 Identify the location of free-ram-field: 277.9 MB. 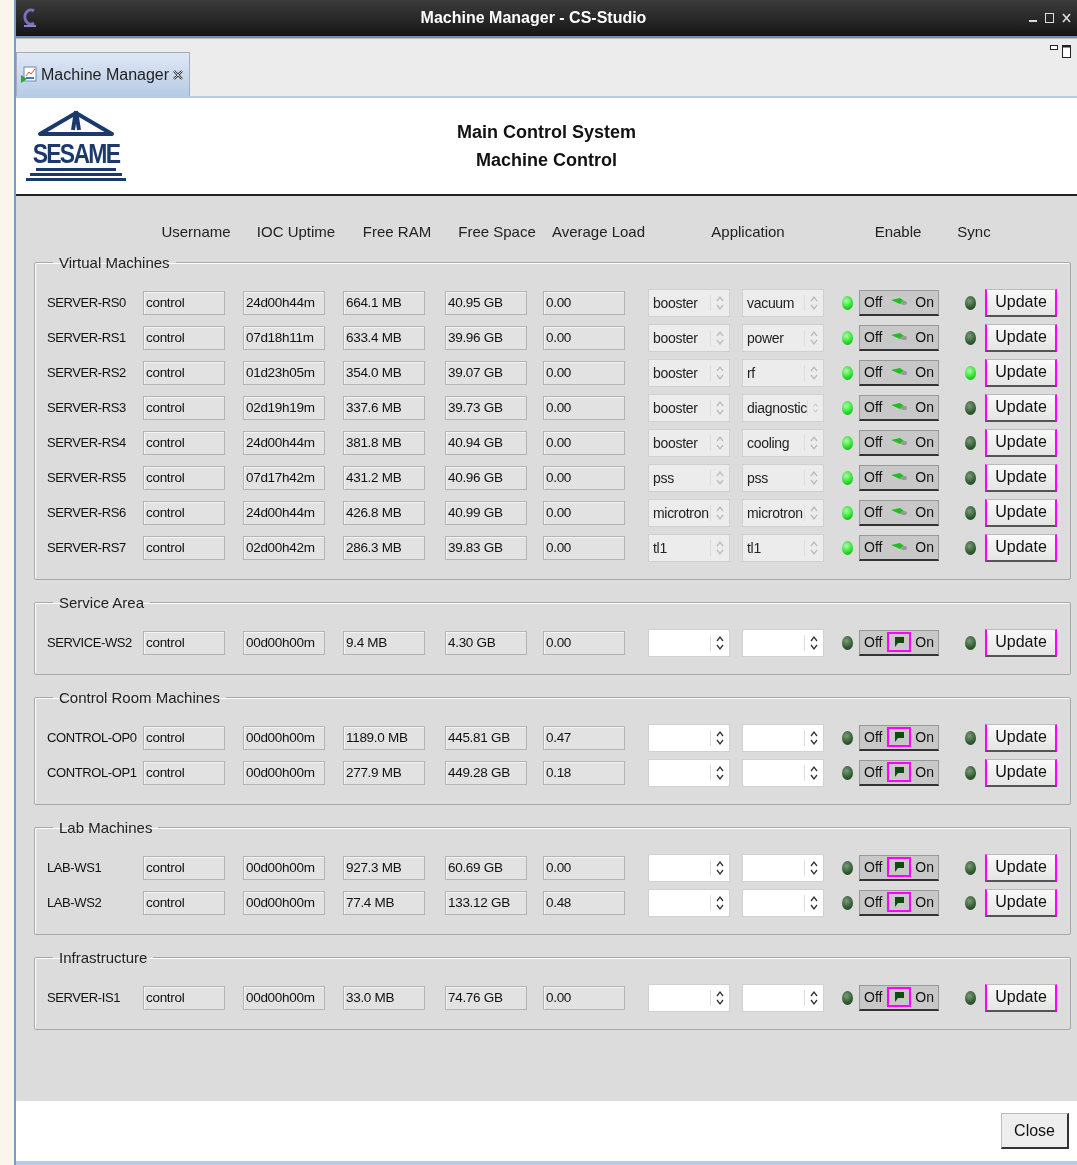
(384, 772).